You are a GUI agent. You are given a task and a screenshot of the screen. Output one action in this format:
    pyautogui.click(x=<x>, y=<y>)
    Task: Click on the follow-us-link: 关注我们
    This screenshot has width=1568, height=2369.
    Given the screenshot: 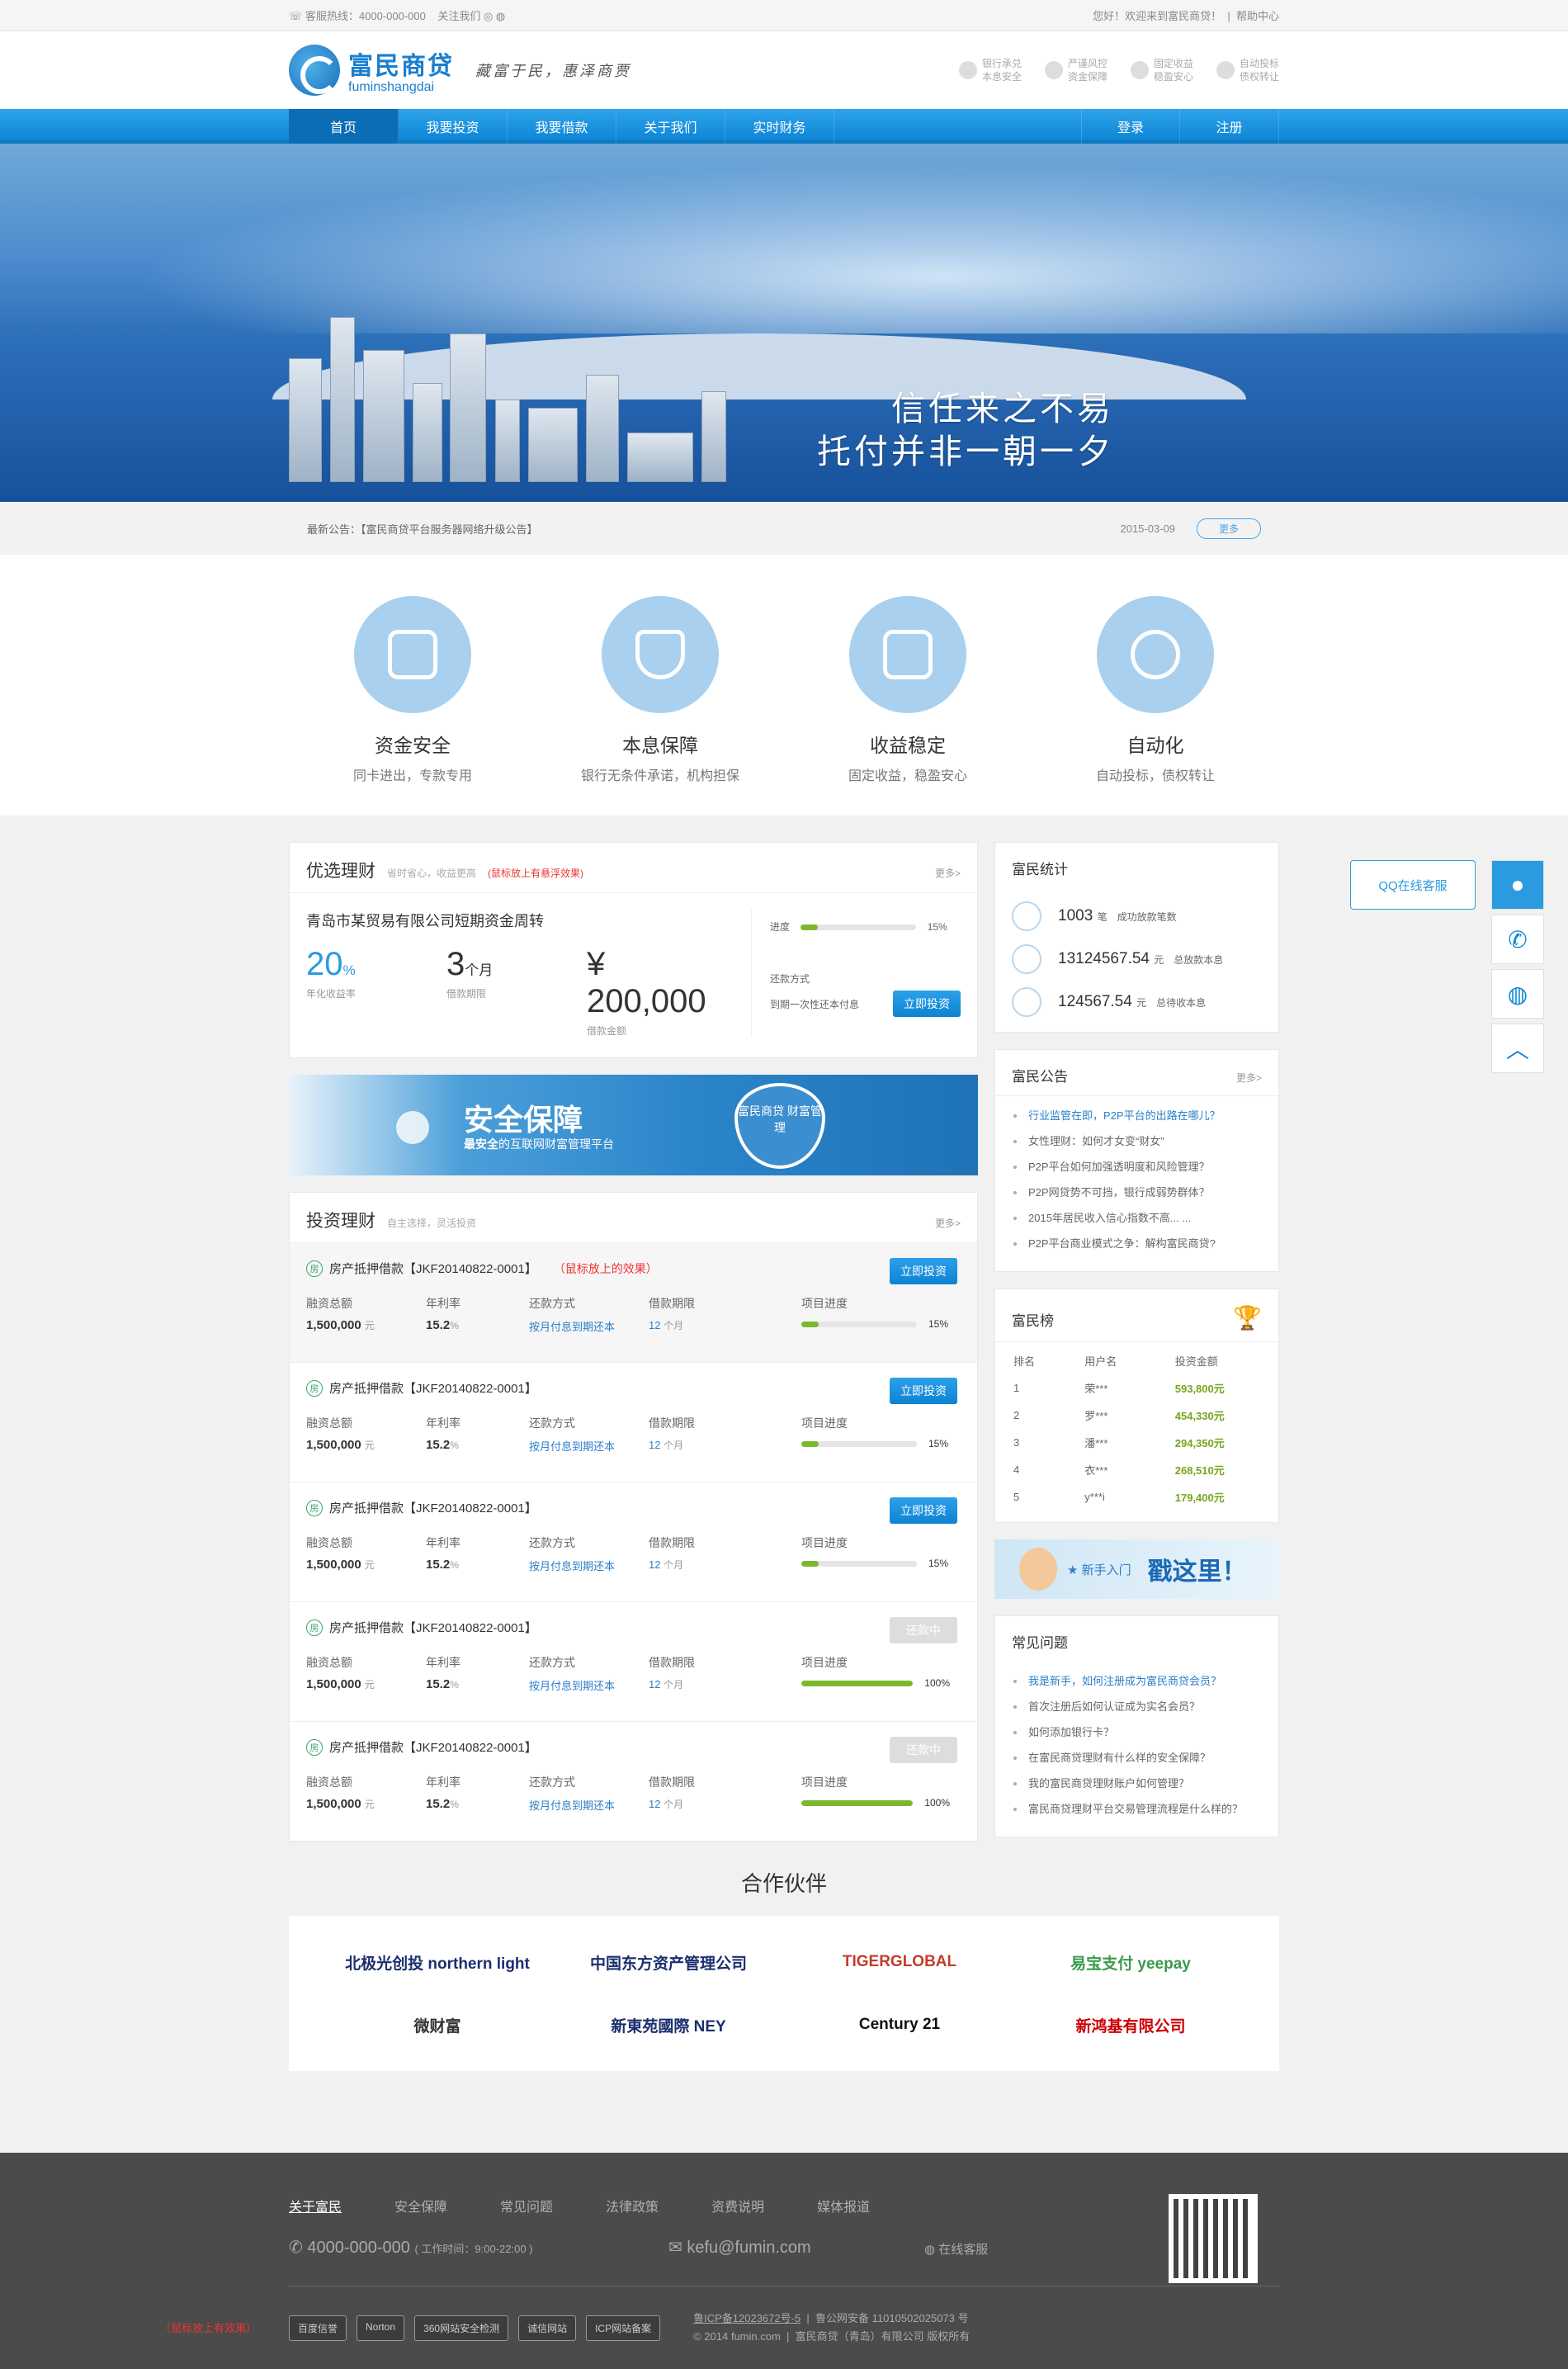 What is the action you would take?
    pyautogui.click(x=458, y=16)
    